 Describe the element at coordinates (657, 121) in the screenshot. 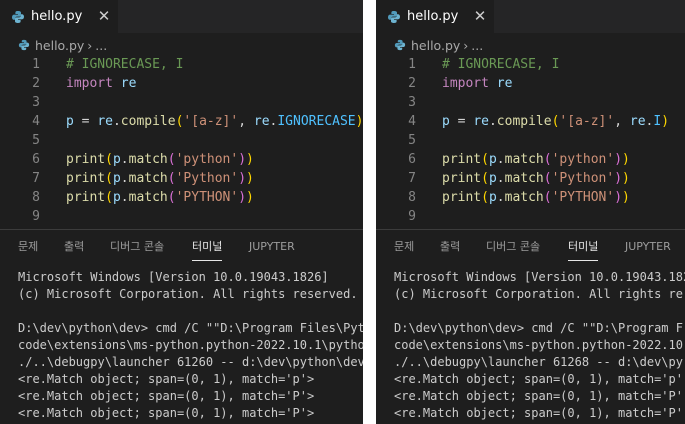

I see `code-token: I` at that location.